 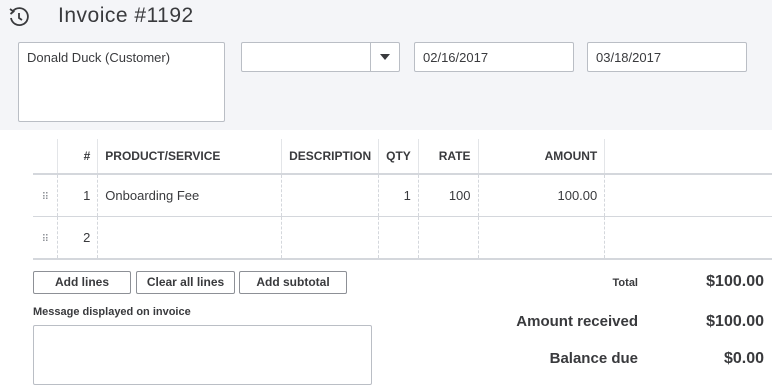 What do you see at coordinates (448, 157) in the screenshot?
I see `column-header-rate: RATE` at bounding box center [448, 157].